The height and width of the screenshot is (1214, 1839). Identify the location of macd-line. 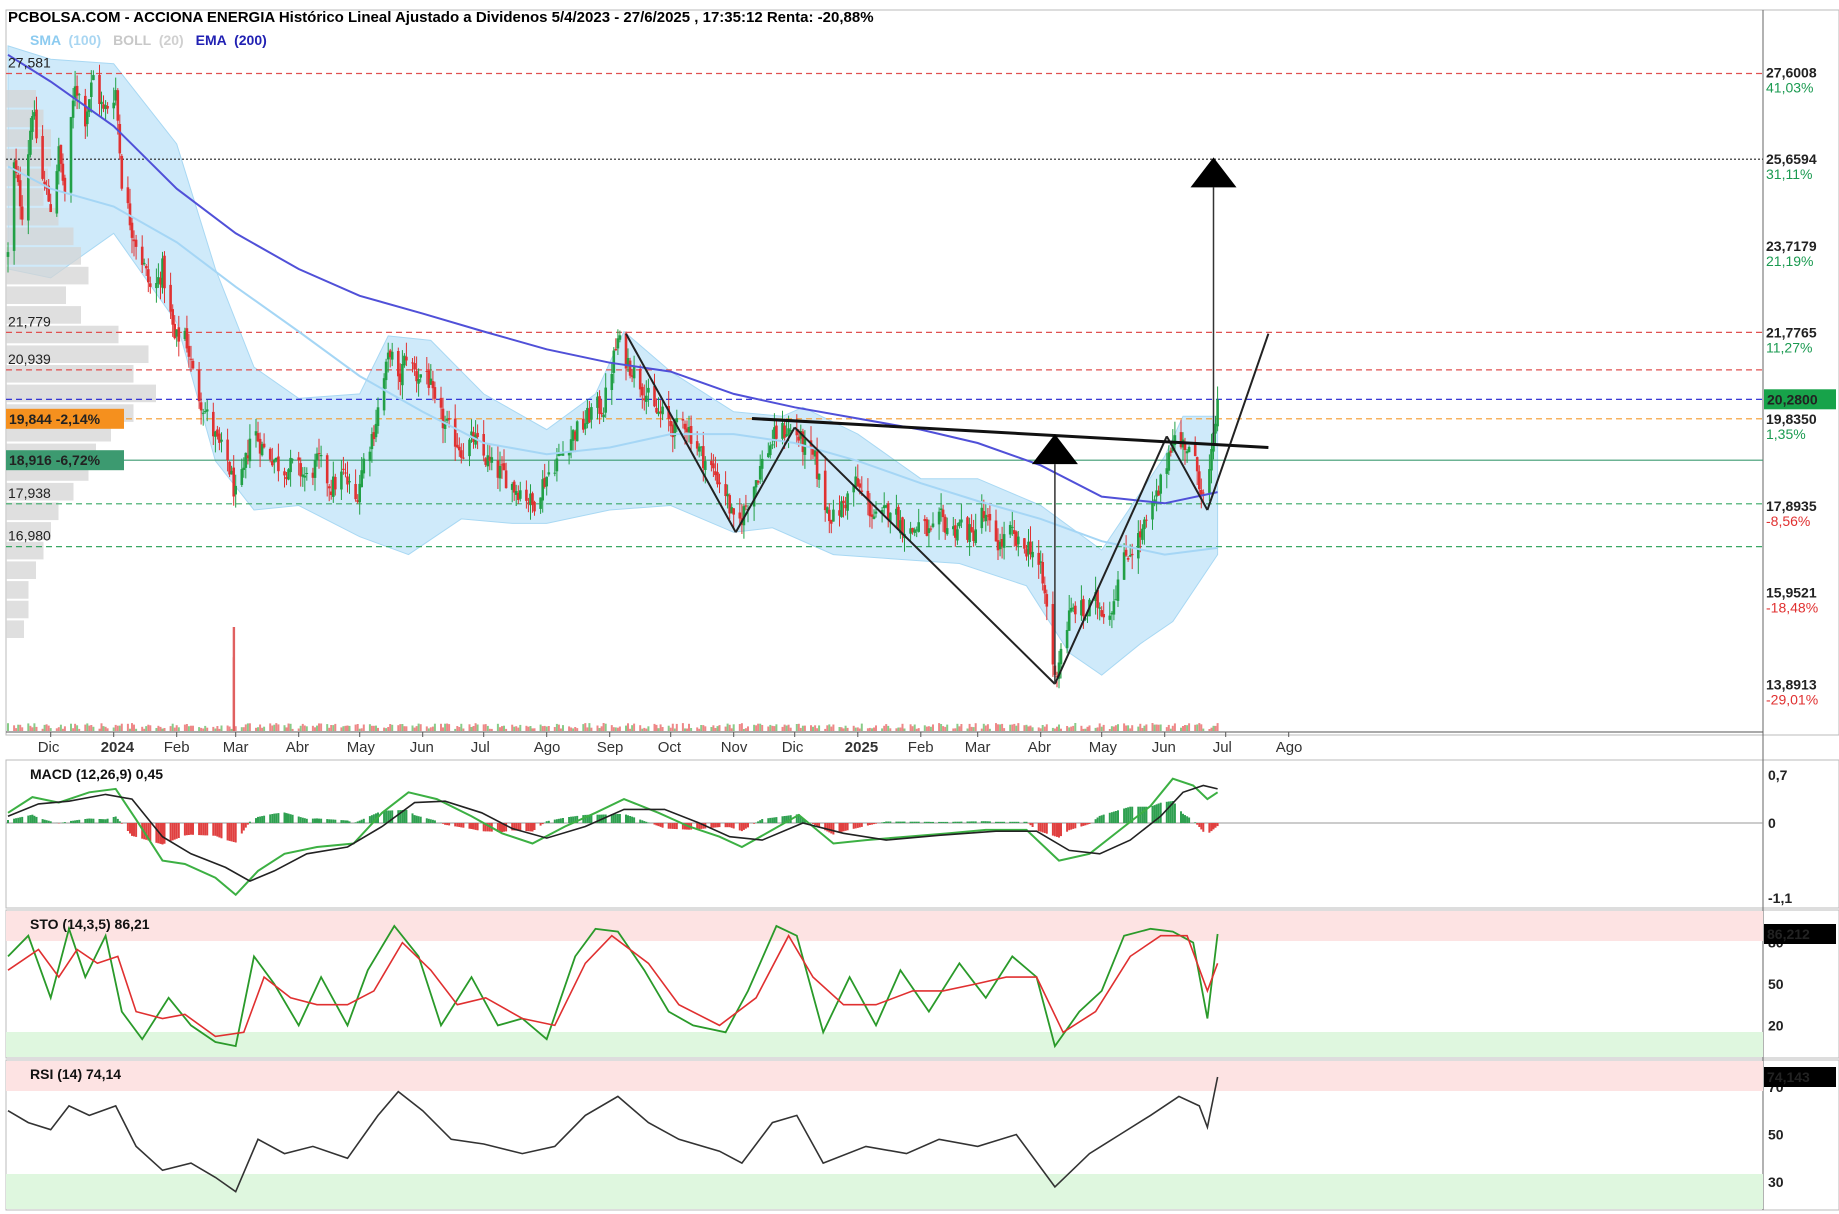
(613, 837).